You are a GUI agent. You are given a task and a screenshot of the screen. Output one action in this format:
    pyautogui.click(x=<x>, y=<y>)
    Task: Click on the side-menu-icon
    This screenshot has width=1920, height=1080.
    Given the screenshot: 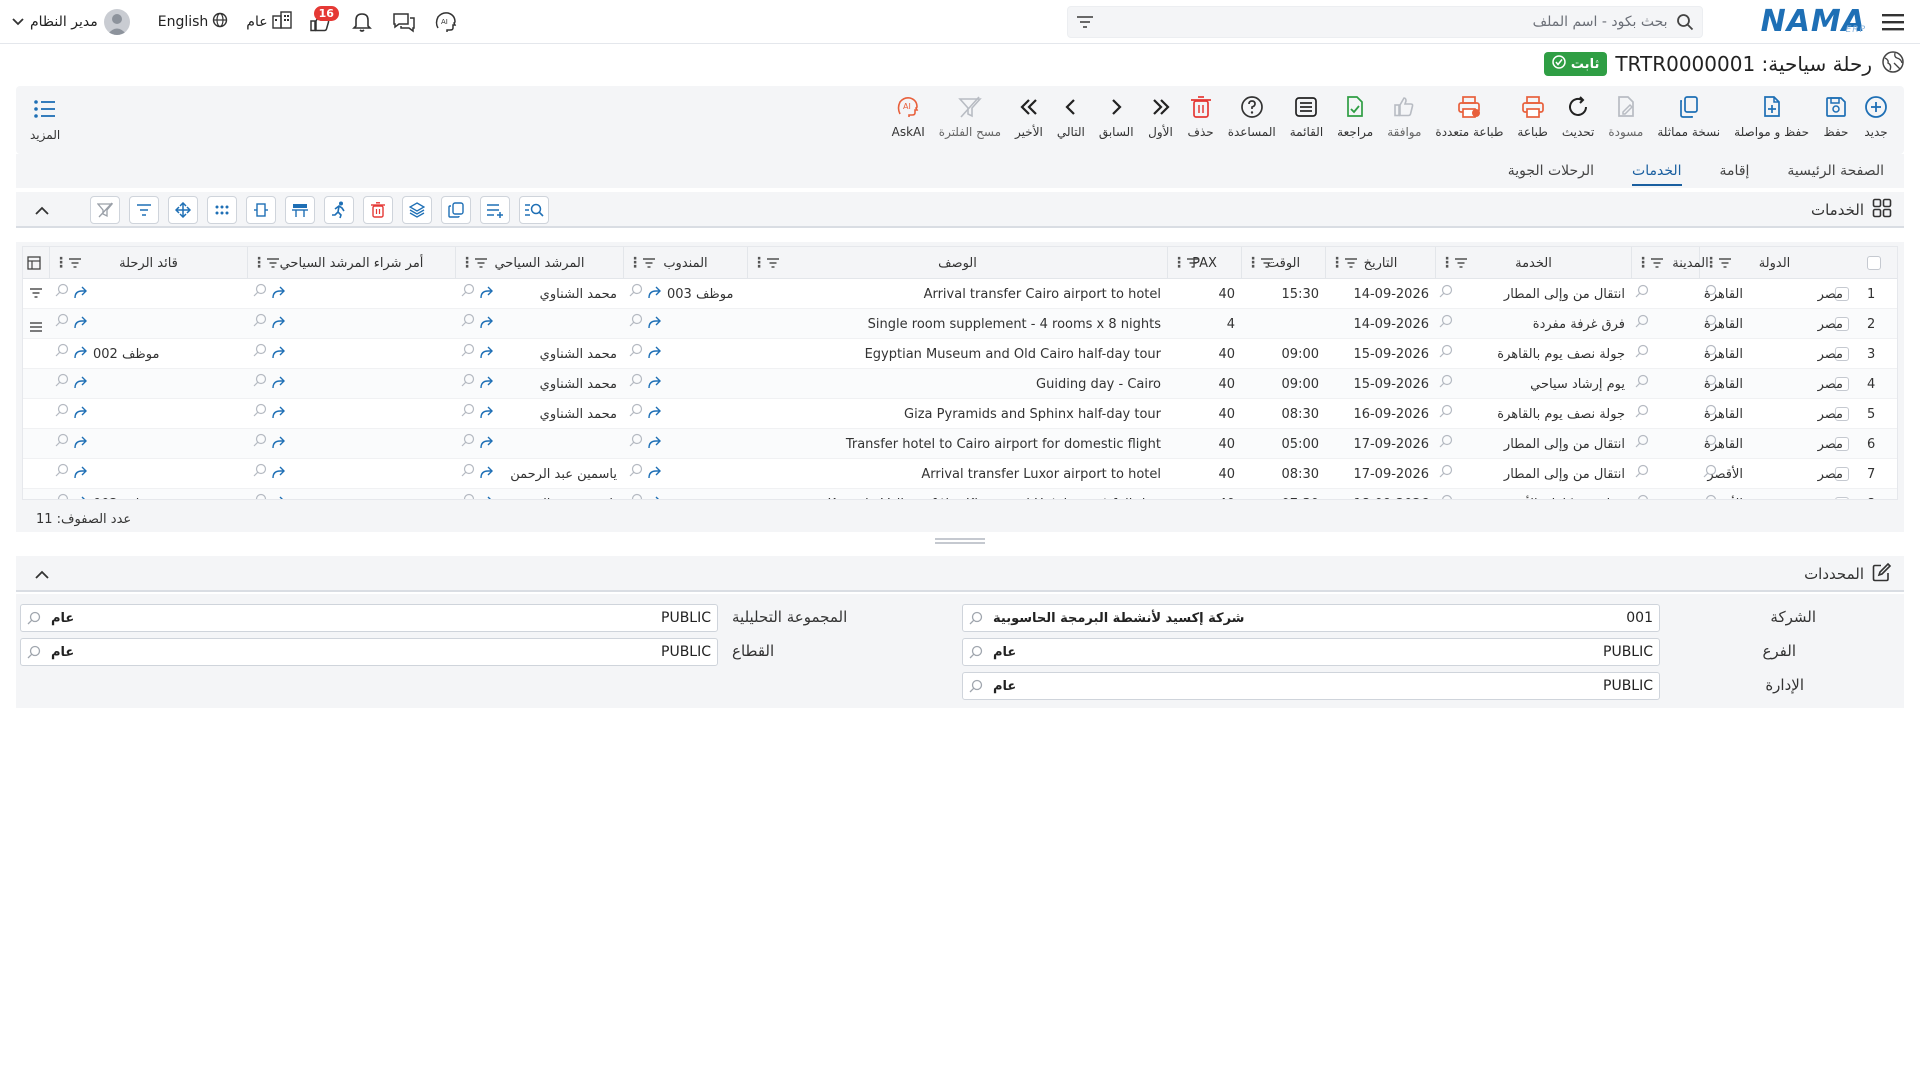 What is the action you would take?
    pyautogui.click(x=36, y=329)
    